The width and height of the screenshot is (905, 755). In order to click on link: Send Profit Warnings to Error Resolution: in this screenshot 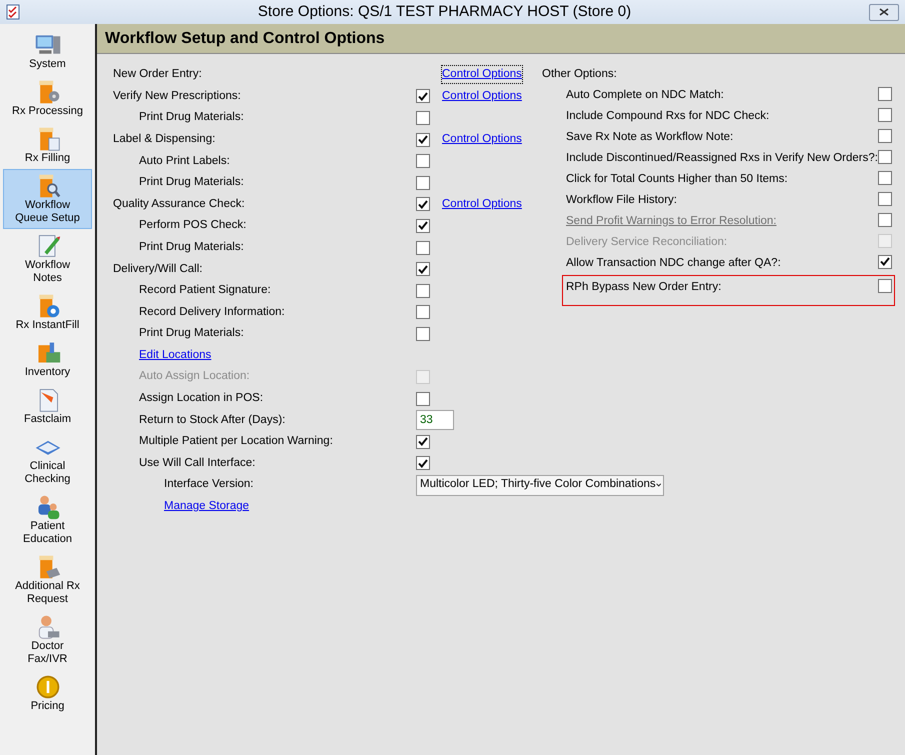, I will do `click(722, 221)`.